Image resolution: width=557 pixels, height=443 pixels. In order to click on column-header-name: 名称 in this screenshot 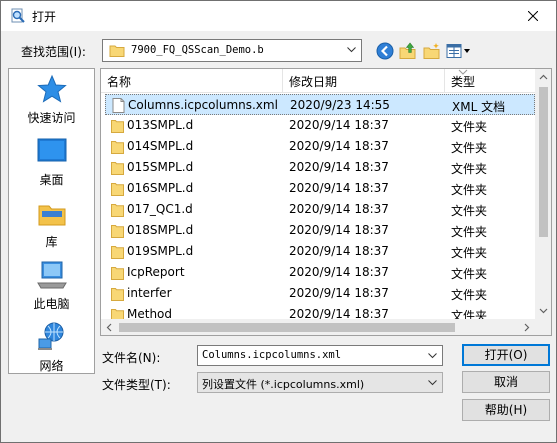, I will do `click(192, 81)`.